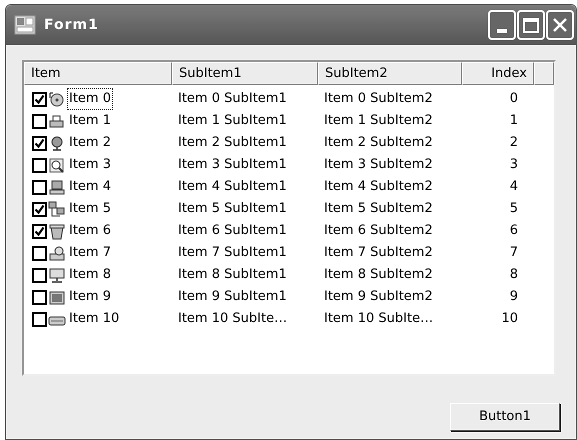  Describe the element at coordinates (72, 25) in the screenshot. I see `window-title: Form1` at that location.